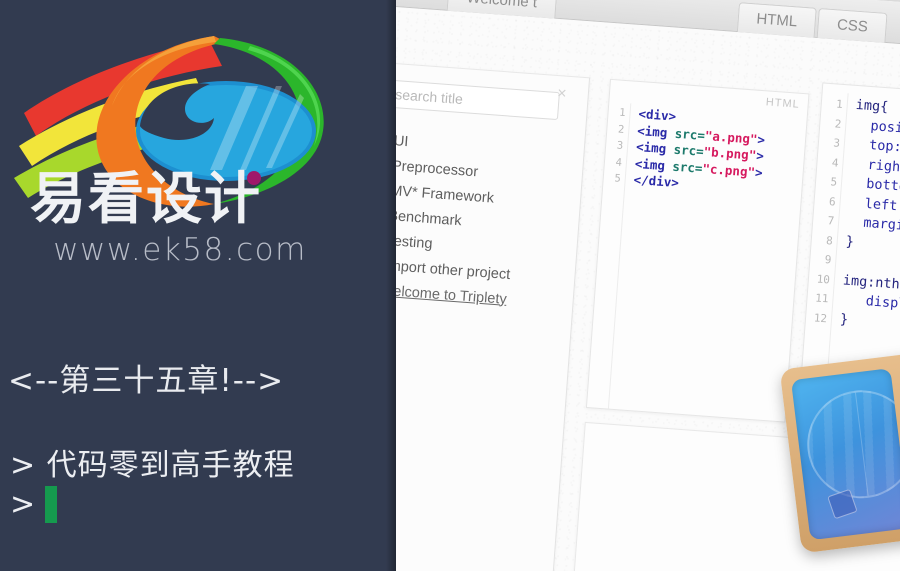 This screenshot has width=900, height=571. Describe the element at coordinates (850, 444) in the screenshot. I see `globe-icon` at that location.